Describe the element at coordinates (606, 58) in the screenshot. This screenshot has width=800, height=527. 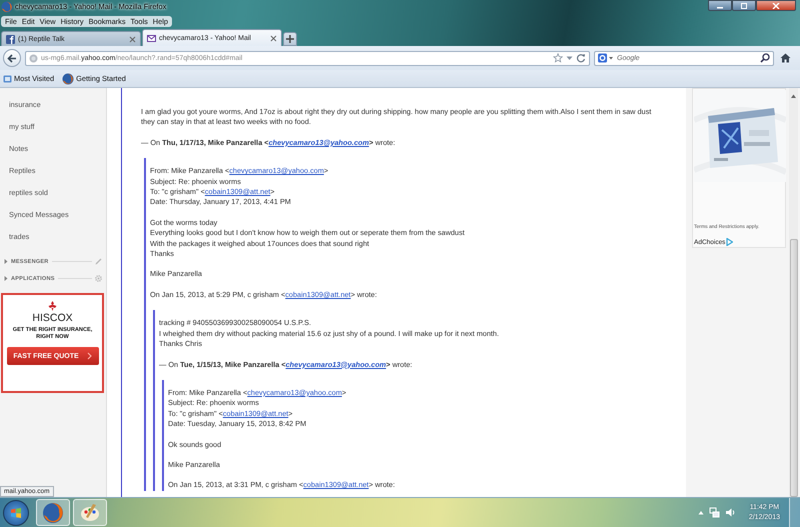
I see `search-engine-icon` at that location.